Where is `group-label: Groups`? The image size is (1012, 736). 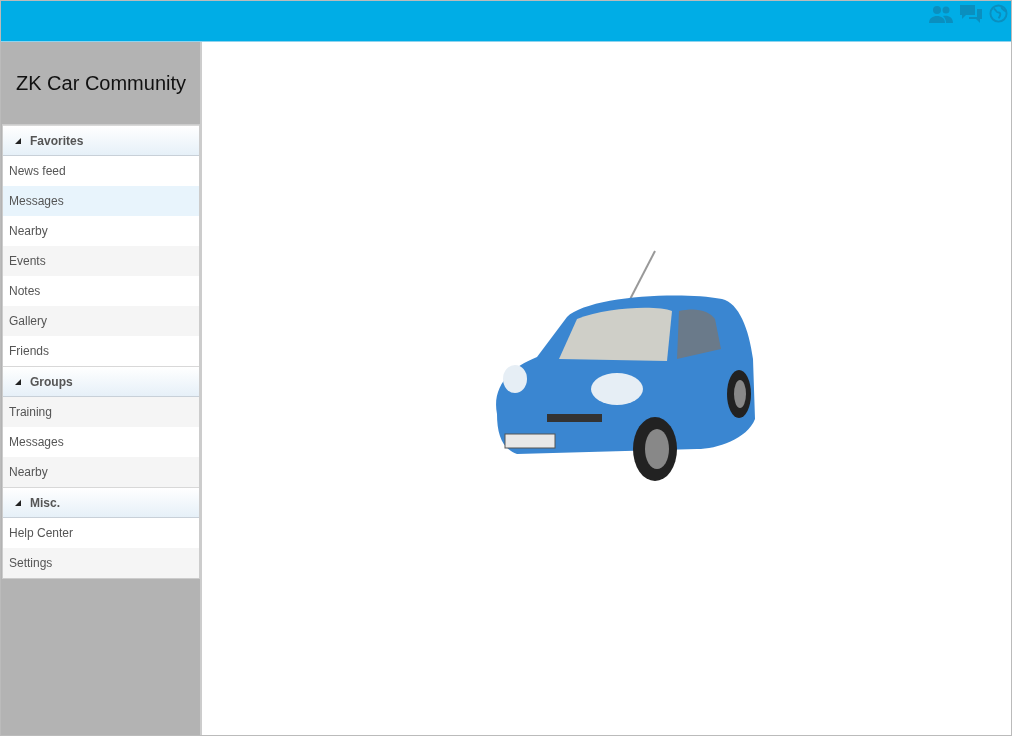 group-label: Groups is located at coordinates (51, 381).